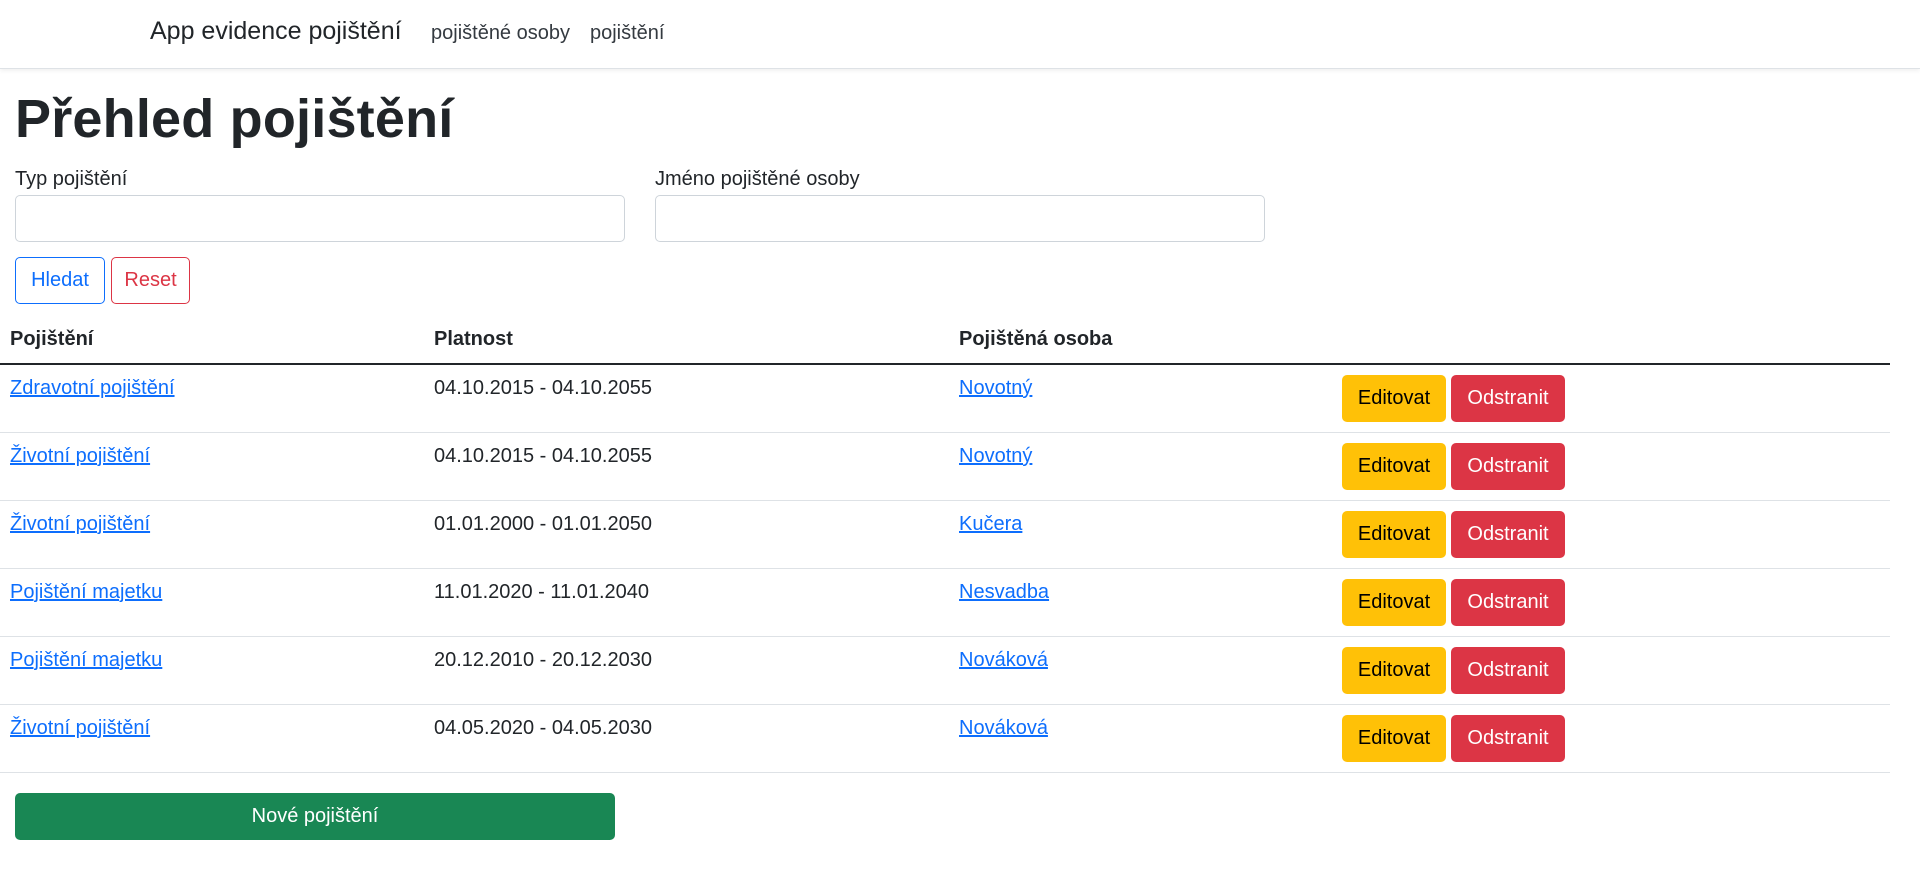 The height and width of the screenshot is (879, 1920). What do you see at coordinates (1036, 339) in the screenshot?
I see `column-header-insured-person: Pojištěná osoba` at bounding box center [1036, 339].